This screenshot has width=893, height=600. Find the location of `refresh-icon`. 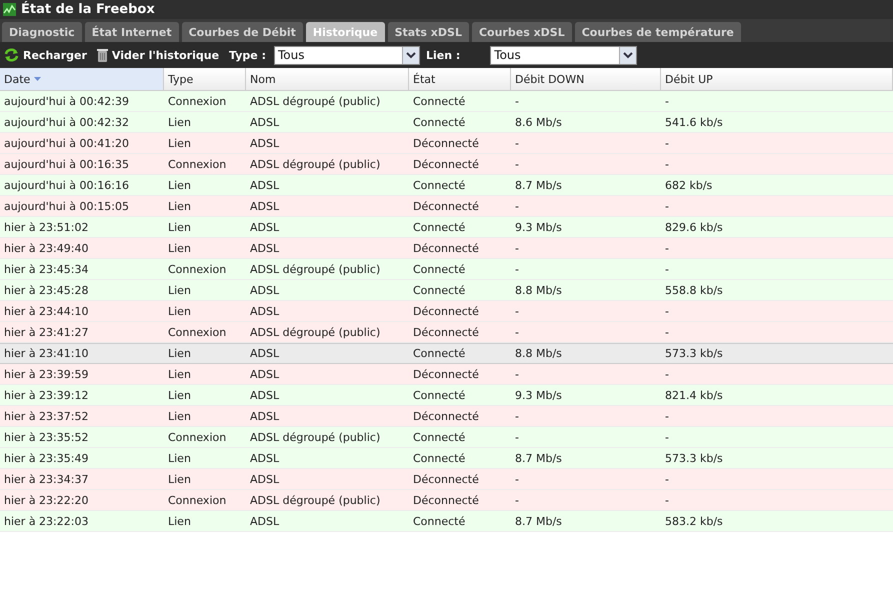

refresh-icon is located at coordinates (11, 55).